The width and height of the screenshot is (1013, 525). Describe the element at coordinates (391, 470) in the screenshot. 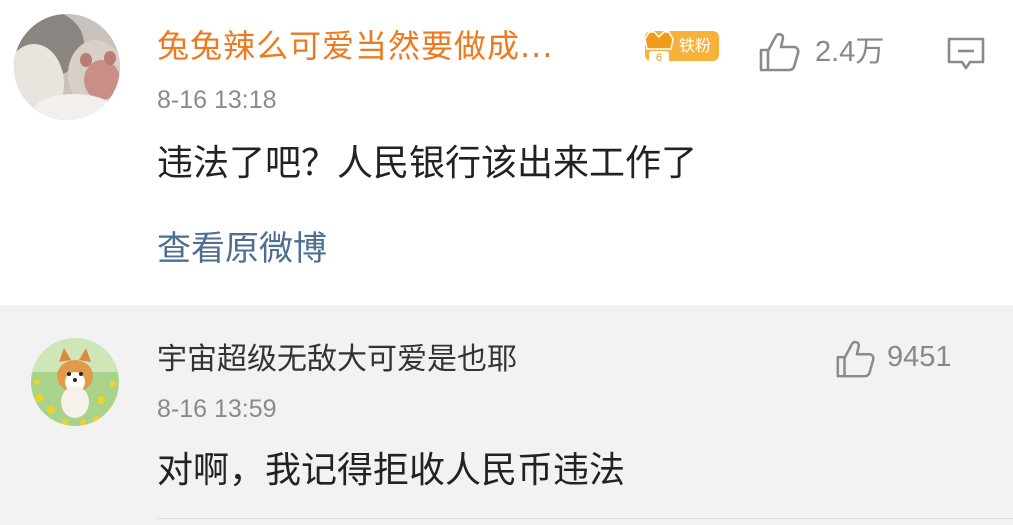

I see `reply-text: 对啊，我记得拒收人民币违法` at that location.